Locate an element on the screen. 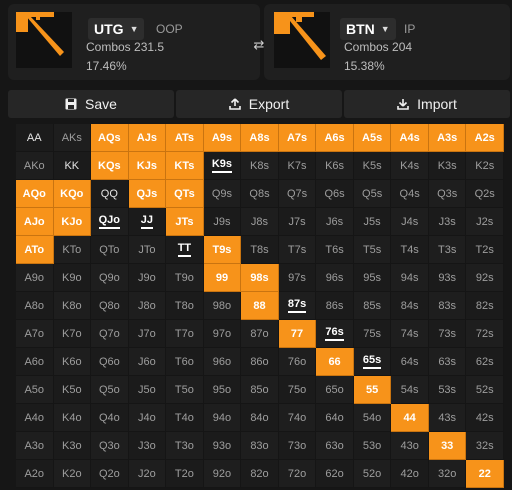 The height and width of the screenshot is (490, 512). hand-cell-96s: 96s is located at coordinates (335, 278).